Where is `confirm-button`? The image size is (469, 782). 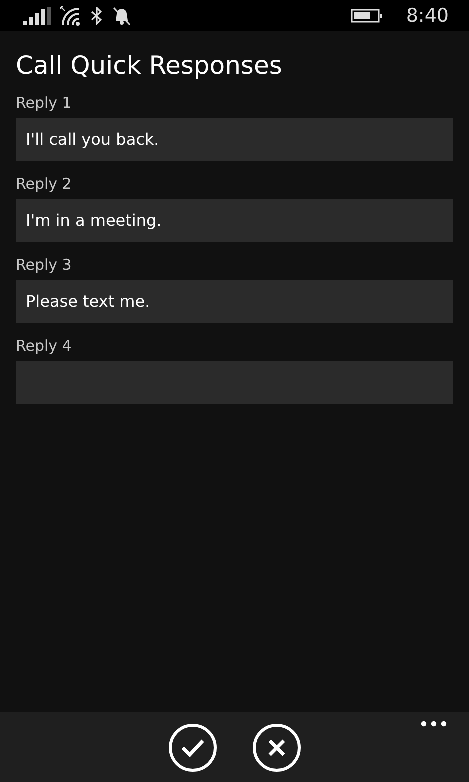 confirm-button is located at coordinates (192, 748).